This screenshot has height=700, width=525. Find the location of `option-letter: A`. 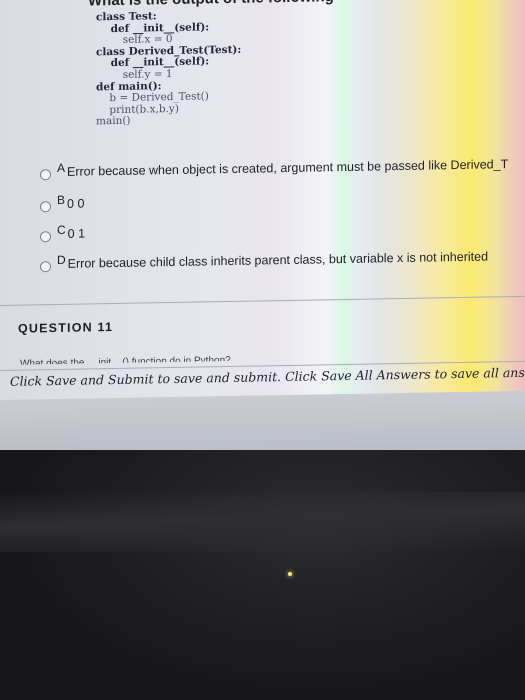

option-letter: A is located at coordinates (61, 168).